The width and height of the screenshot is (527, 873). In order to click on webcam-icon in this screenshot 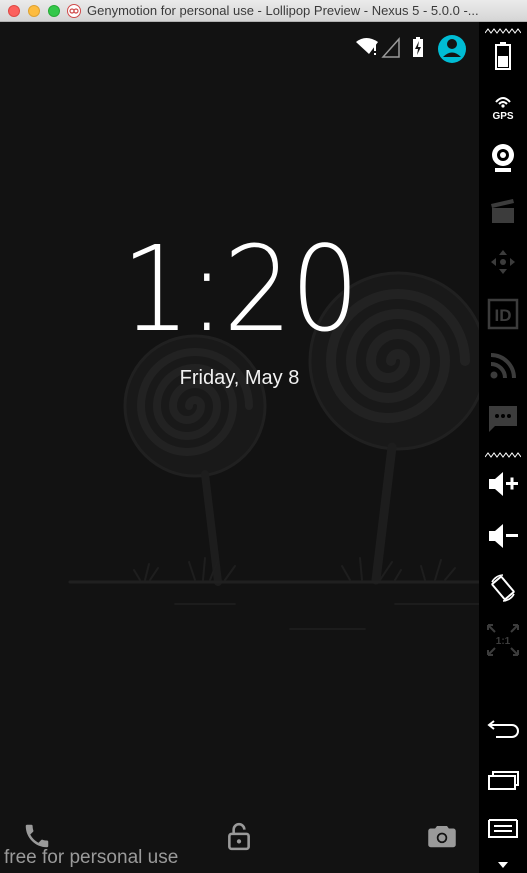, I will do `click(503, 158)`.